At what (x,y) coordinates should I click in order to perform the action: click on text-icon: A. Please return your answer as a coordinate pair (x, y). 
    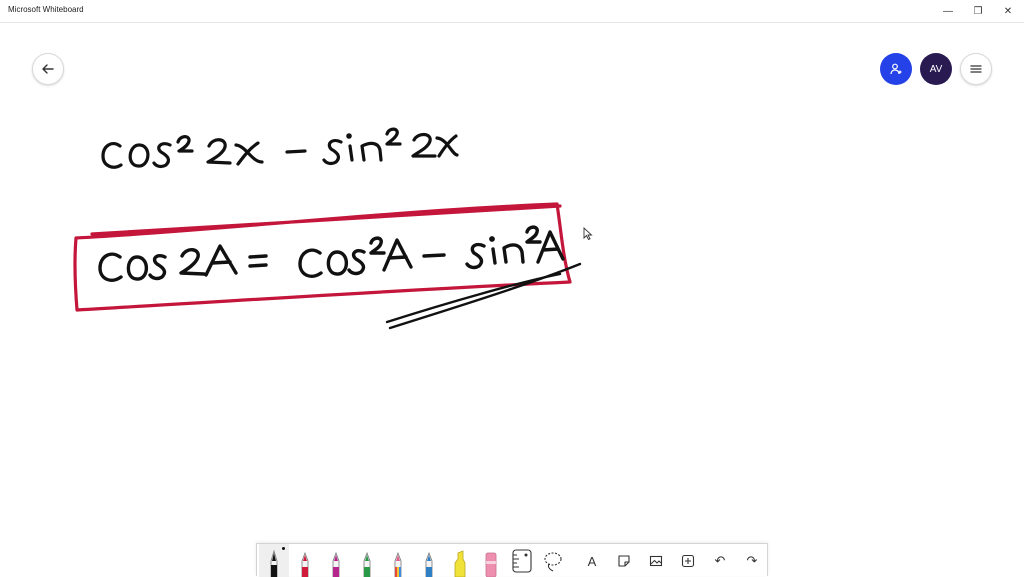
    Looking at the image, I should click on (592, 561).